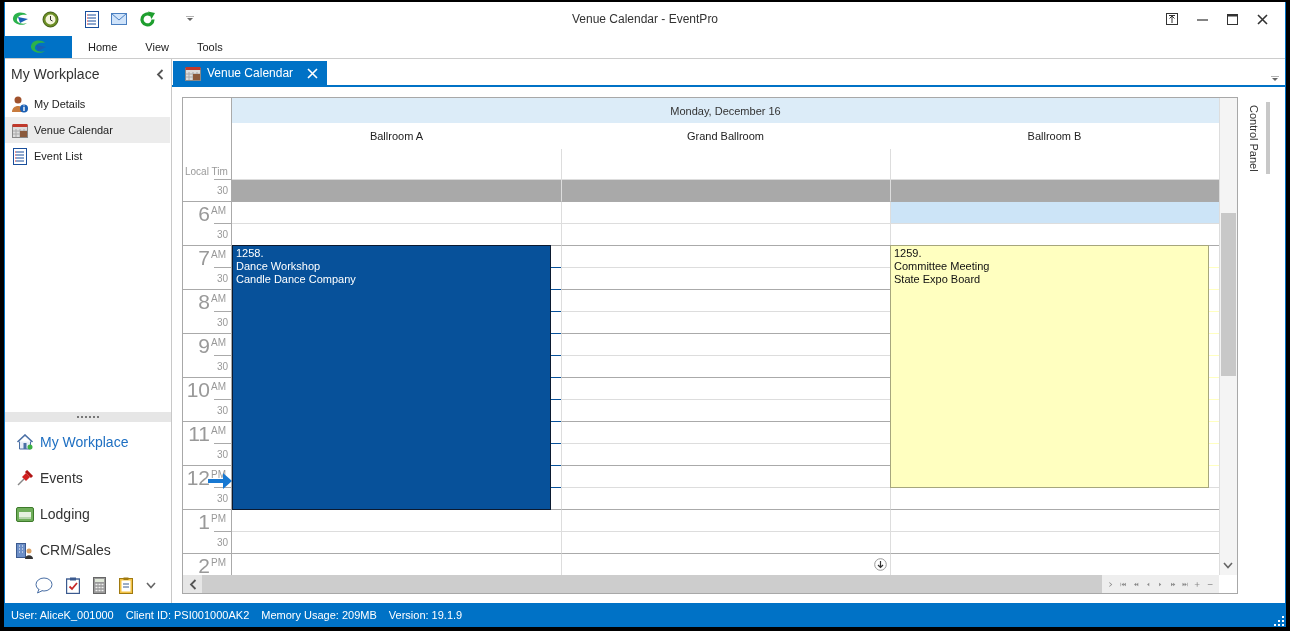  I want to click on hour-label: 11, so click(199, 434).